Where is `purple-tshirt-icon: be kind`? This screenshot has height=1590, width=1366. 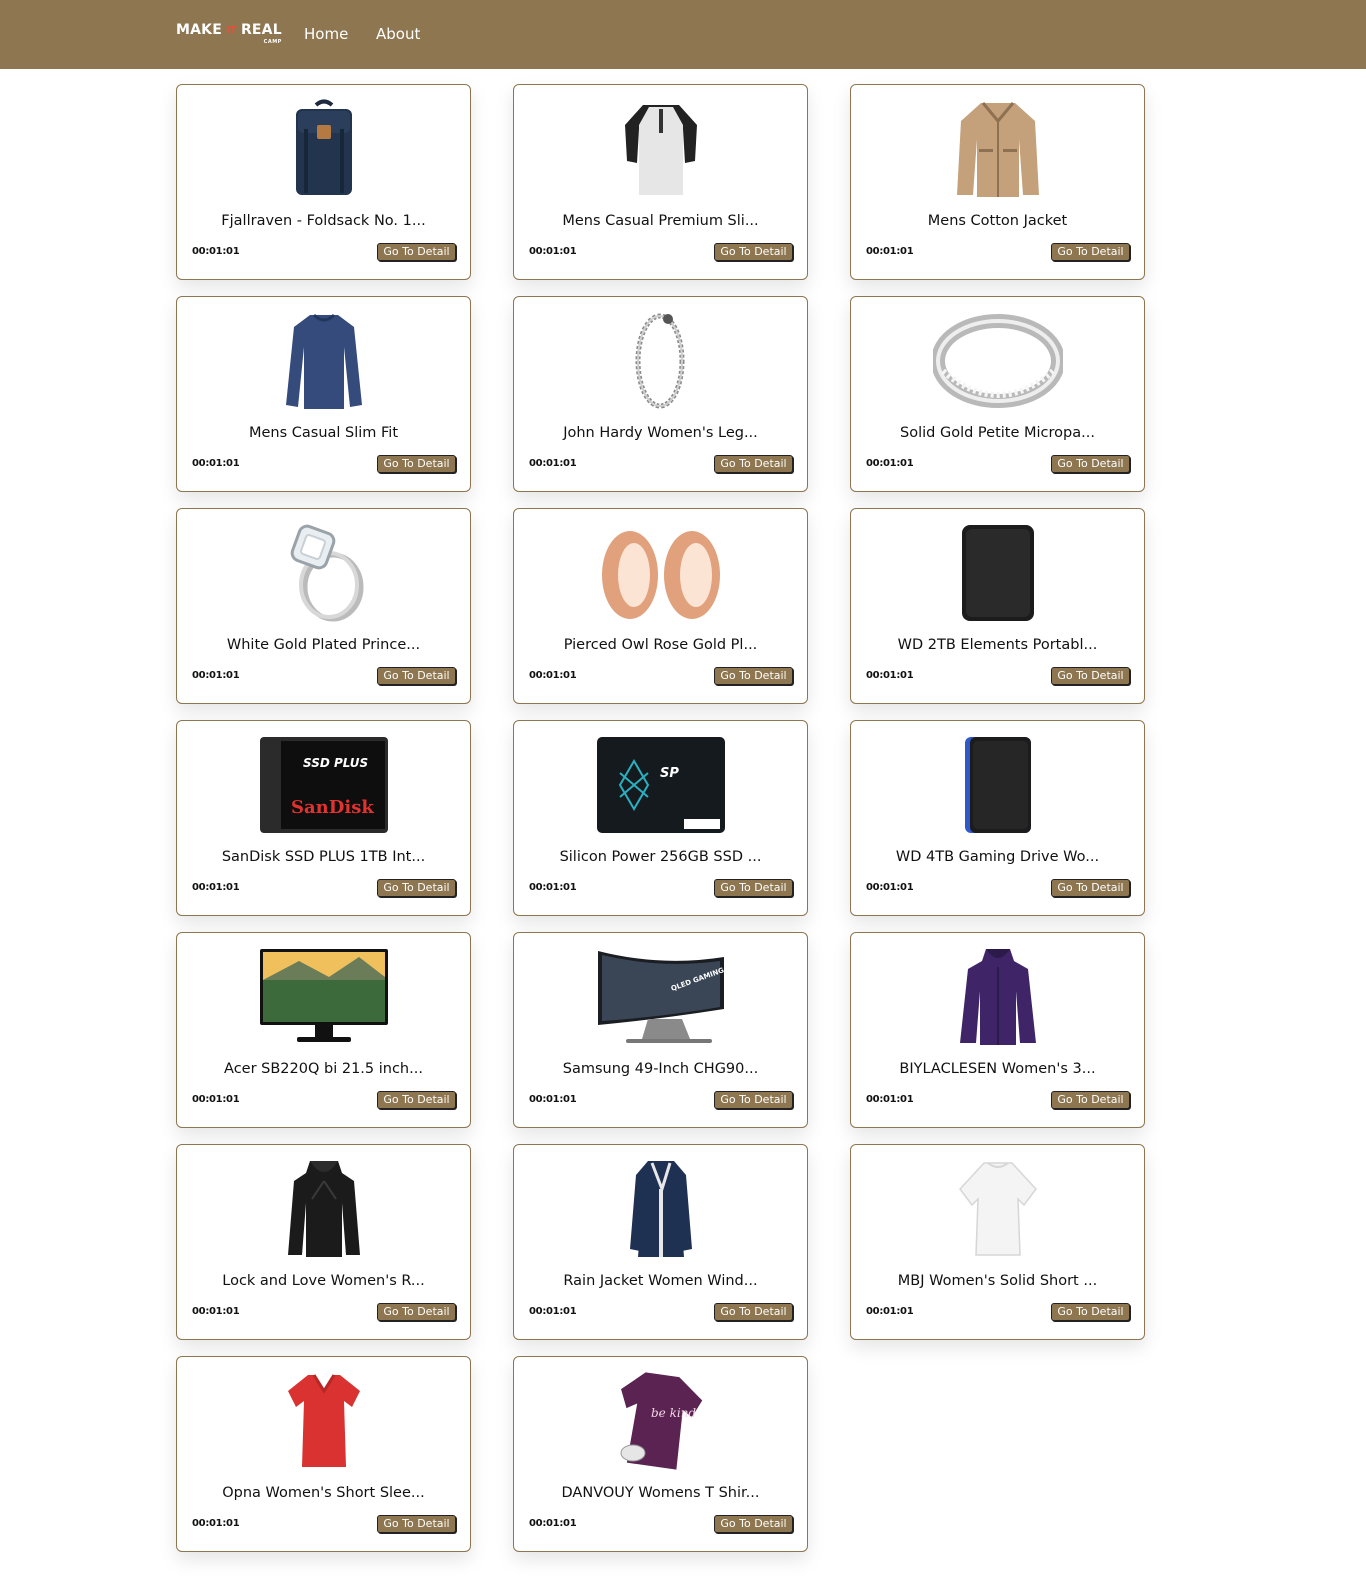 purple-tshirt-icon: be kind is located at coordinates (661, 1421).